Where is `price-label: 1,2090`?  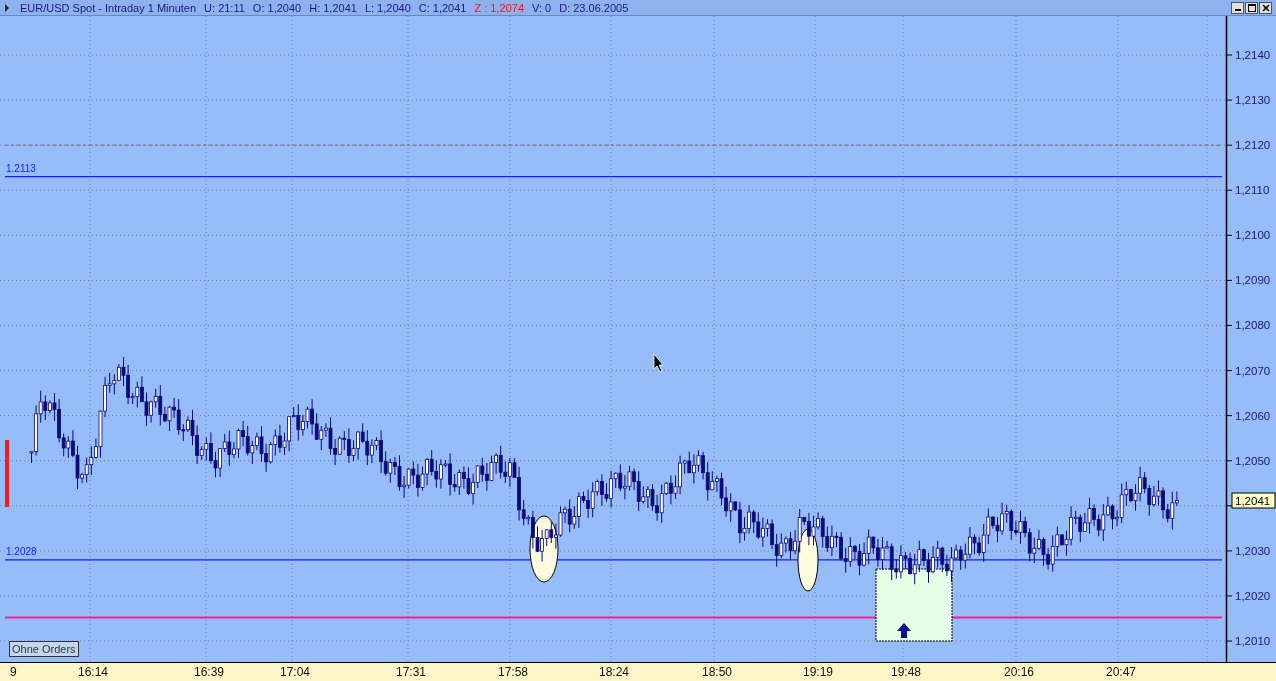 price-label: 1,2090 is located at coordinates (1253, 280).